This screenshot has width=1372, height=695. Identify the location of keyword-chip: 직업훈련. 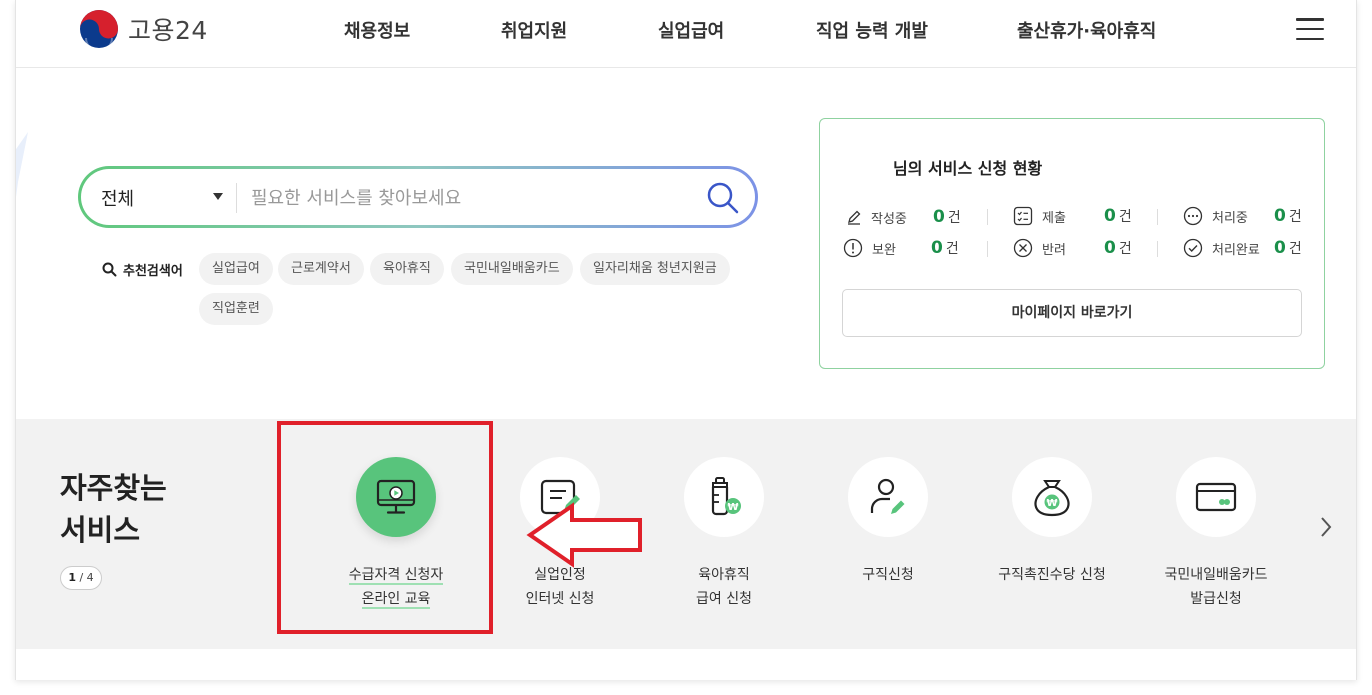
(236, 309).